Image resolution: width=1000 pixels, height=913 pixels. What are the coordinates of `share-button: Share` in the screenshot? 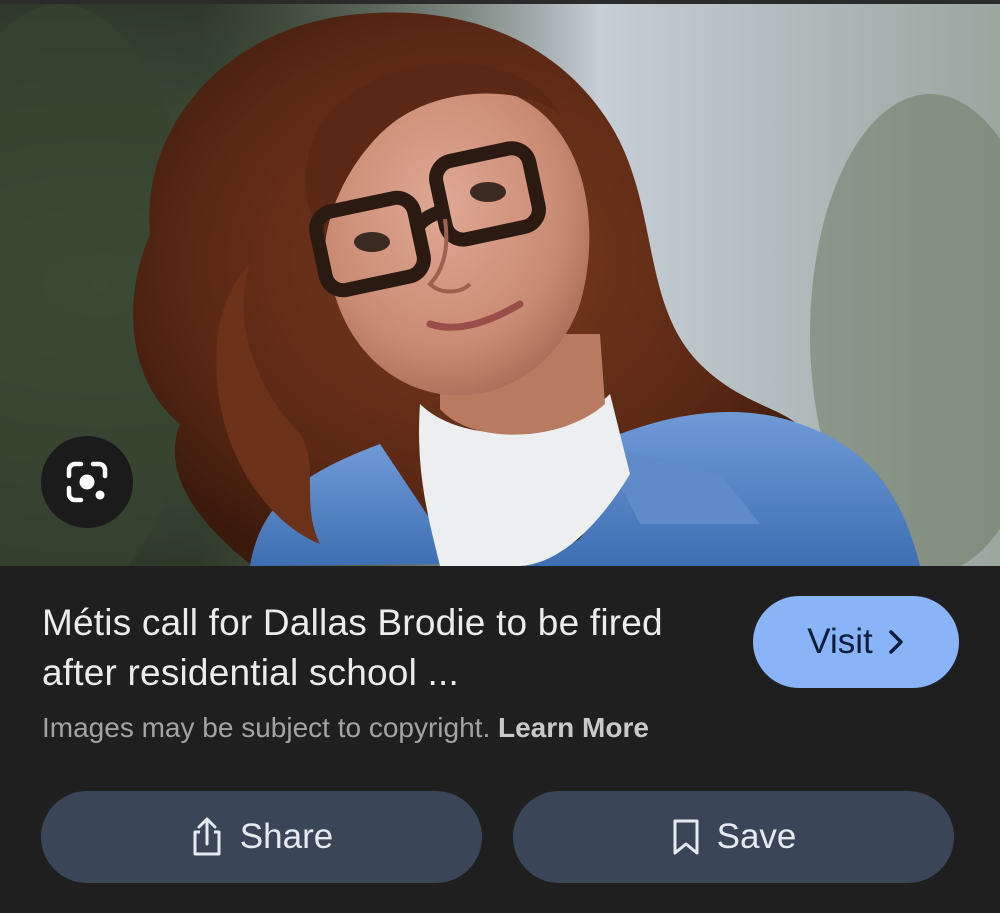 It's located at (261, 837).